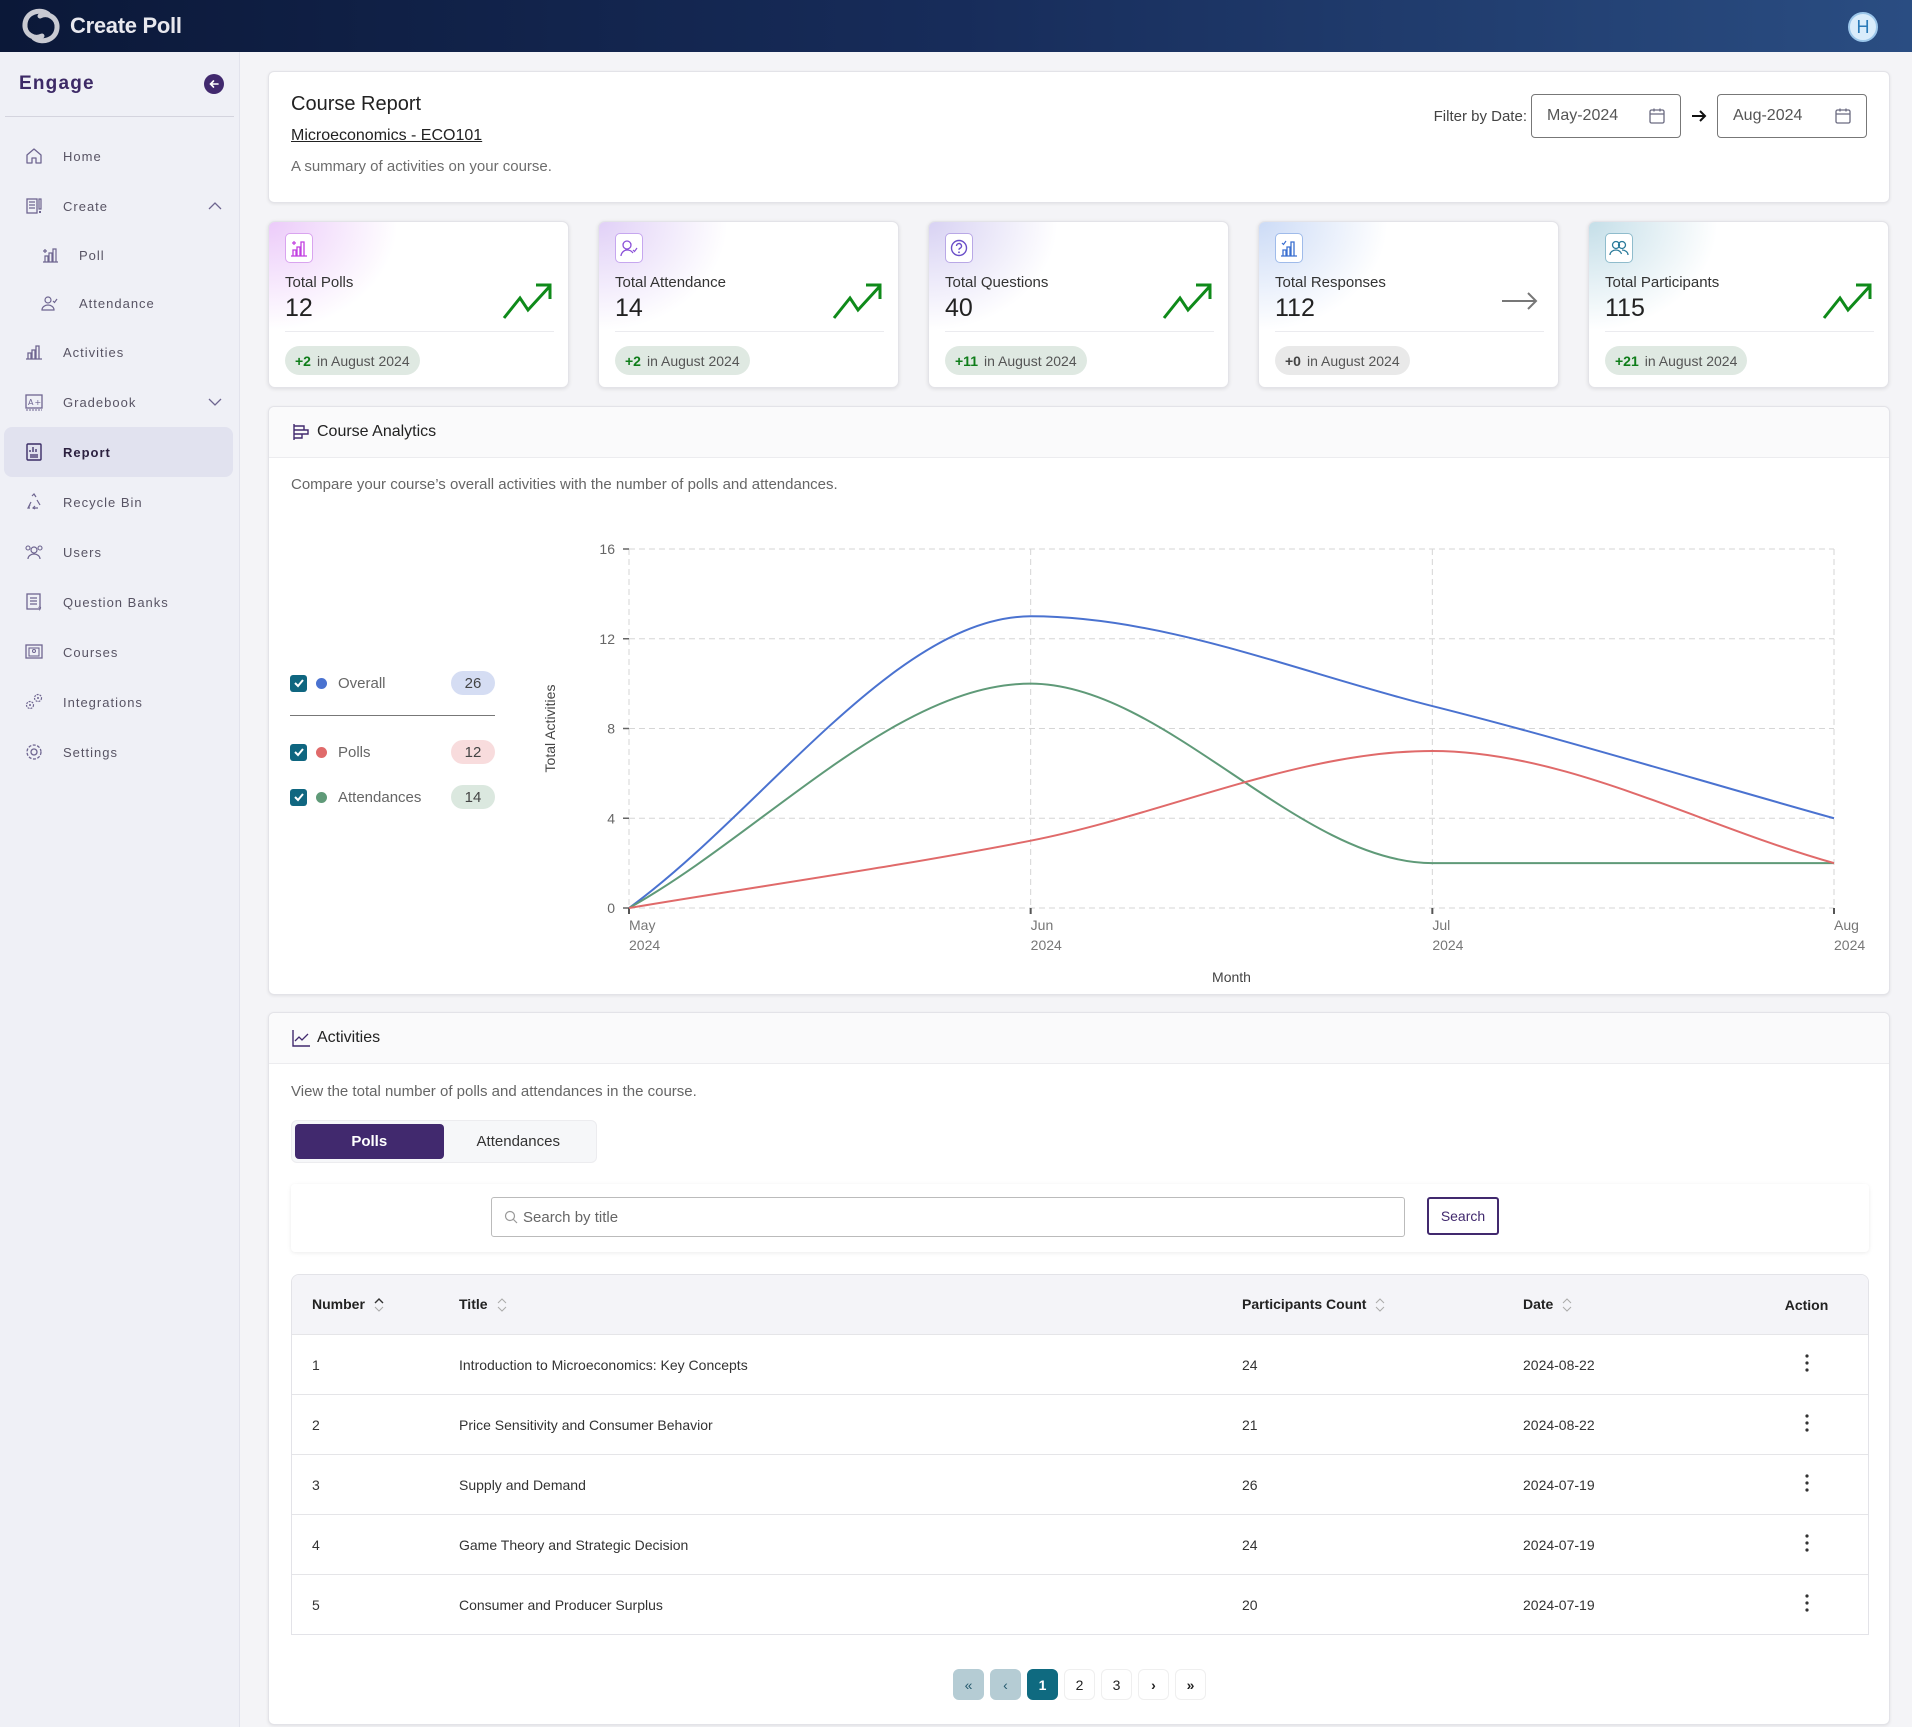 Image resolution: width=1912 pixels, height=1727 pixels. I want to click on filter-label: Filter by Date:, so click(1480, 116).